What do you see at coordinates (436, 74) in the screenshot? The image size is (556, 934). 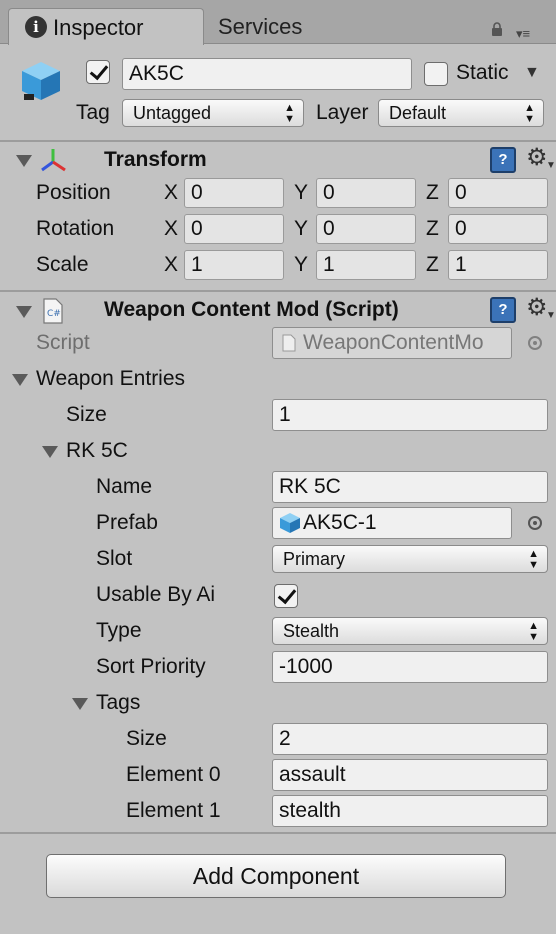 I see `static-checkbox` at bounding box center [436, 74].